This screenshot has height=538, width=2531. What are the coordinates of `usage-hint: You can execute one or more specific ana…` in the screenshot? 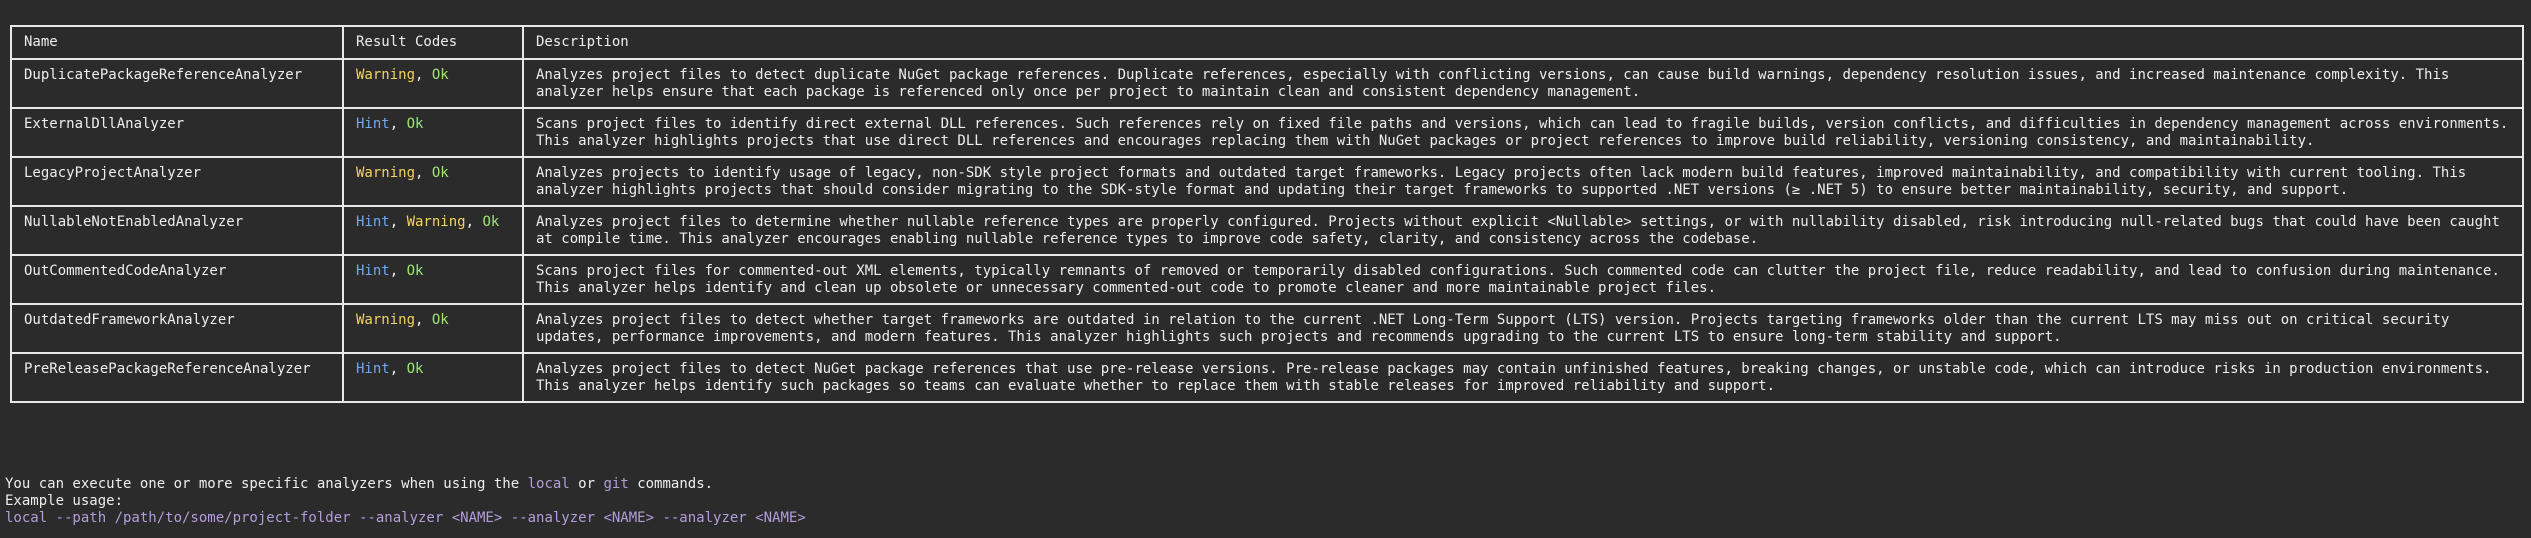 It's located at (405, 501).